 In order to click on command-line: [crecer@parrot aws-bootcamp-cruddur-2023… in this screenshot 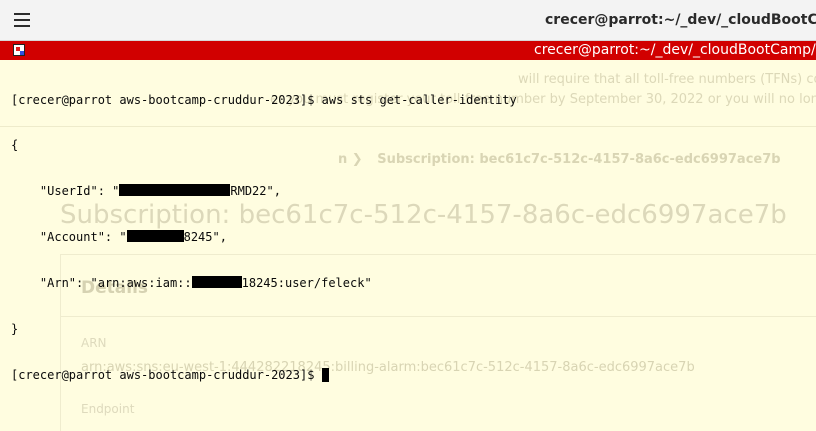, I will do `click(264, 100)`.